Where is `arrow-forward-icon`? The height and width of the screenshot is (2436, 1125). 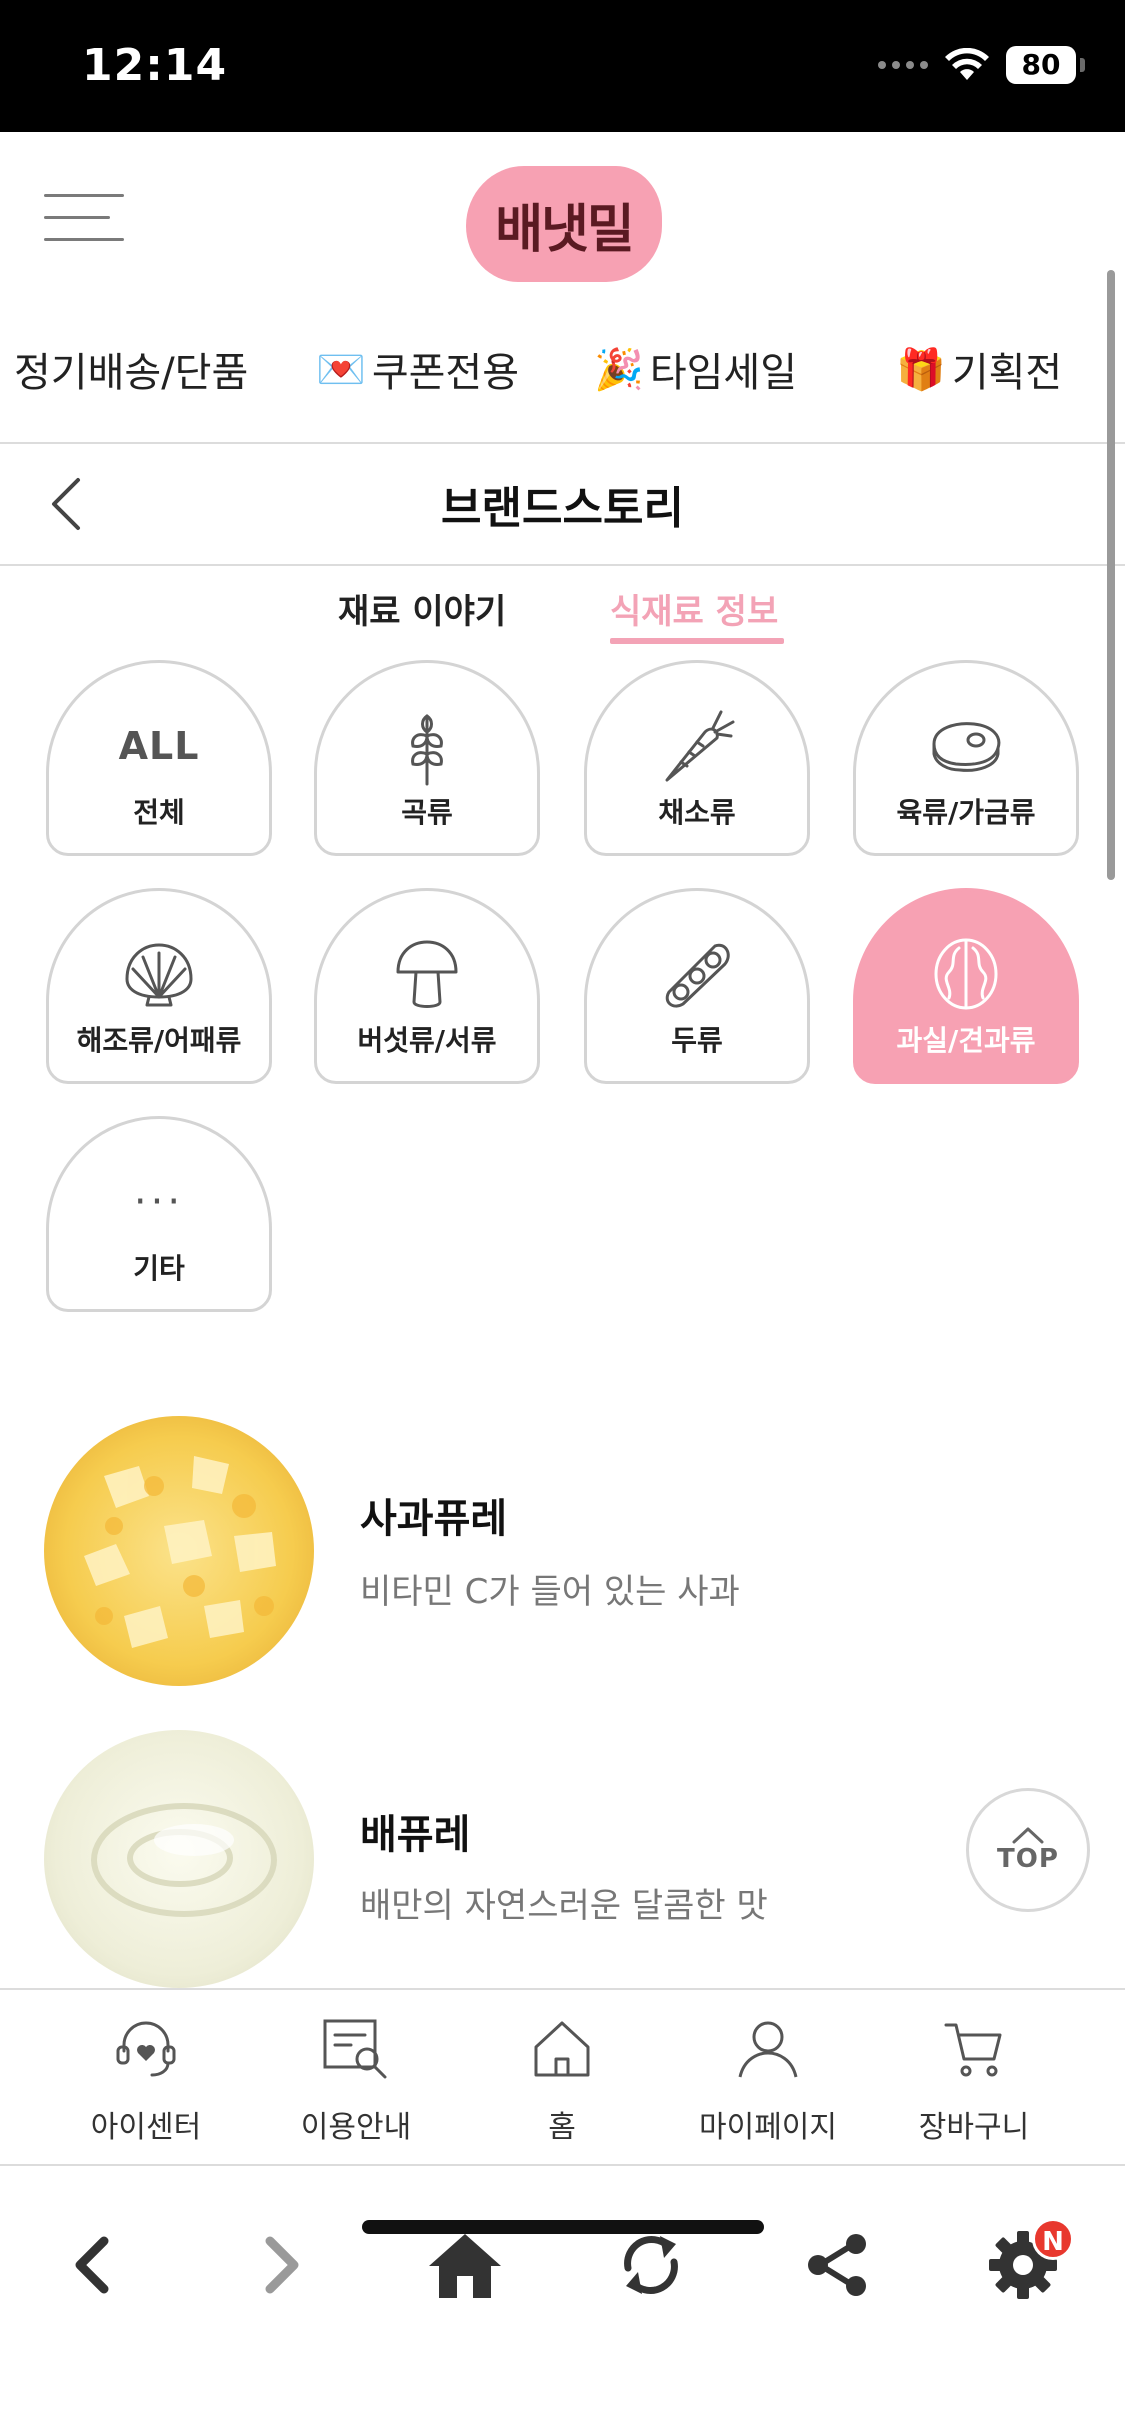 arrow-forward-icon is located at coordinates (282, 2265).